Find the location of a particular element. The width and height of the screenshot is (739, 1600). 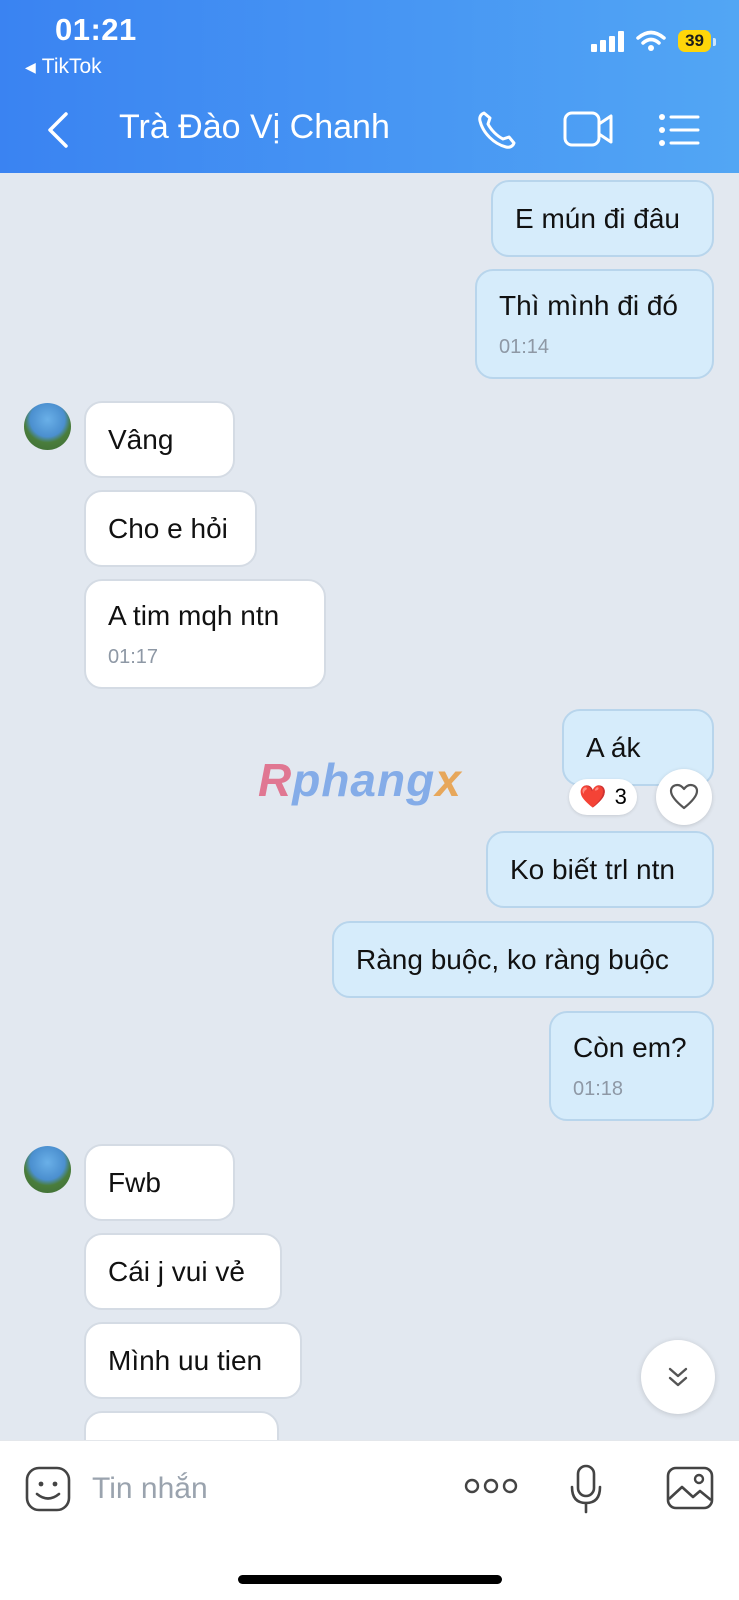

reaction-emoji: ❤️ is located at coordinates (593, 796).